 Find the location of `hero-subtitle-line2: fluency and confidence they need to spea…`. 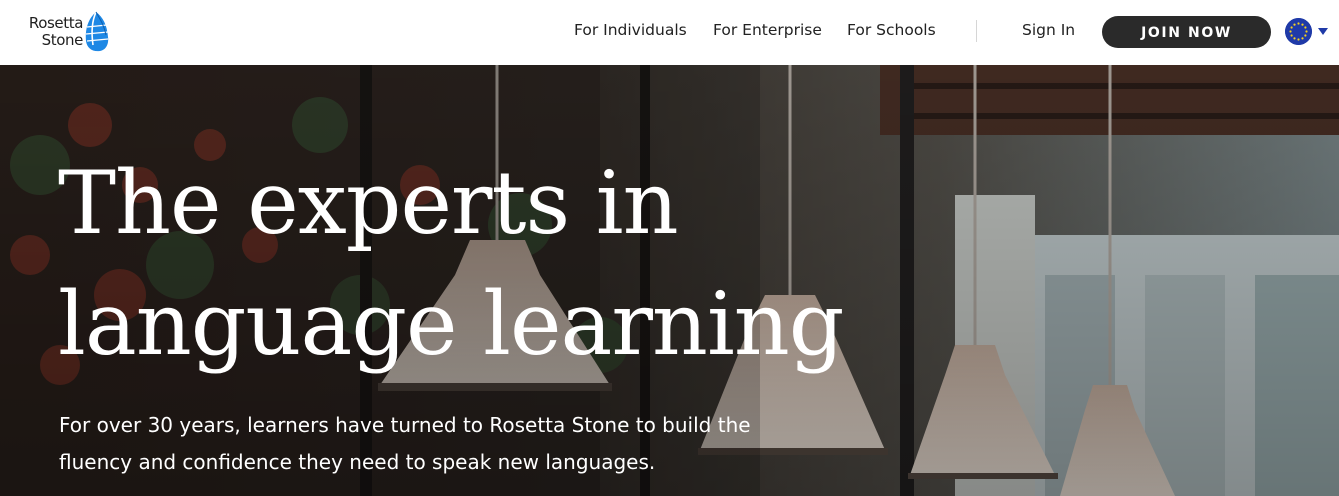

hero-subtitle-line2: fluency and confidence they need to spea… is located at coordinates (357, 462).